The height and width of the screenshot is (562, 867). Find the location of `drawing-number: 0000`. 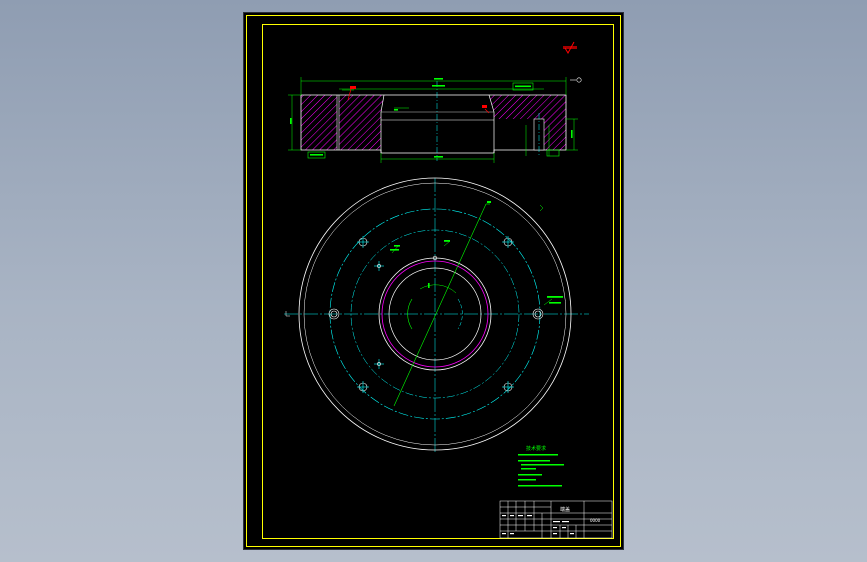

drawing-number: 0000 is located at coordinates (595, 520).